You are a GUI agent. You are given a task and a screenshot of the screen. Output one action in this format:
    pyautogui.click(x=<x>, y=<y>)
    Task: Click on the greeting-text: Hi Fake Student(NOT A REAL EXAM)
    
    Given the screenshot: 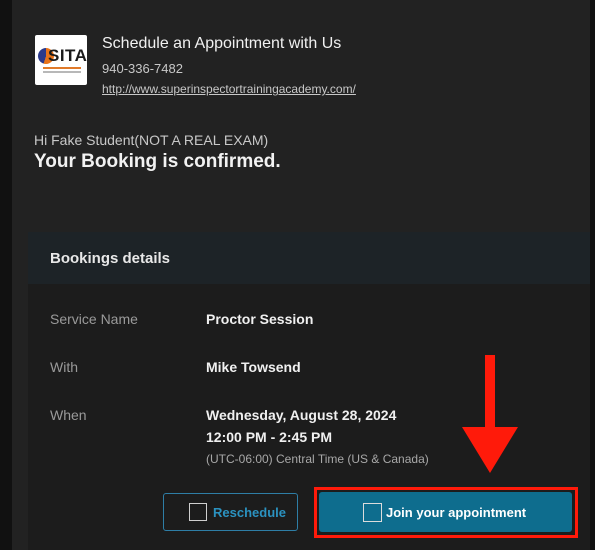 What is the action you would take?
    pyautogui.click(x=151, y=140)
    